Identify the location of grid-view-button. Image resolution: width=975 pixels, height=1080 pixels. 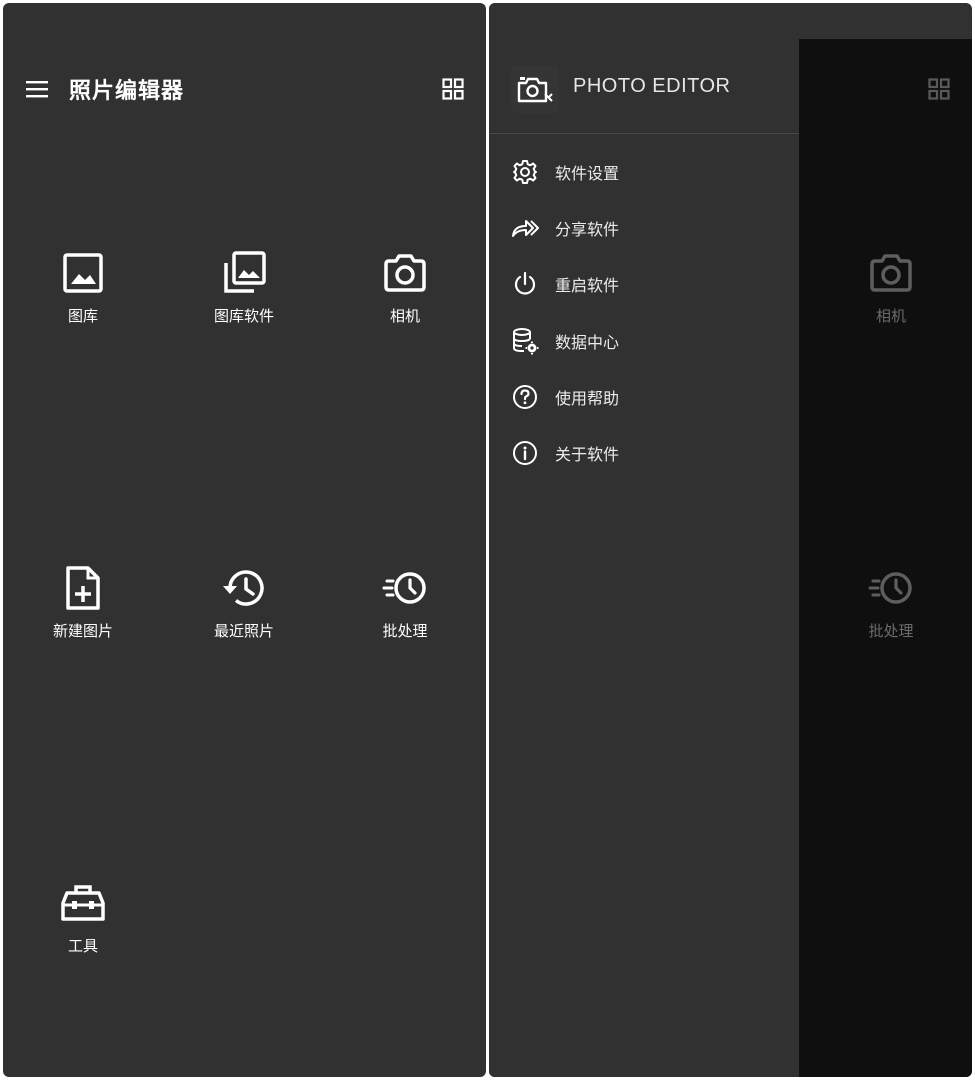
(453, 89).